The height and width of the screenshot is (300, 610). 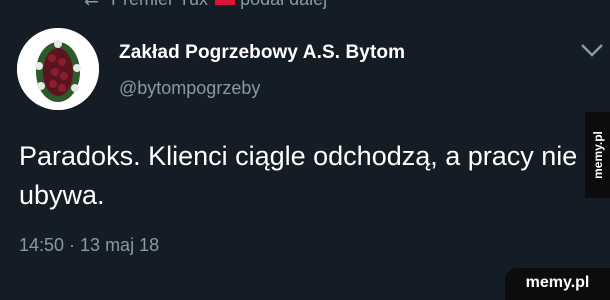 I want to click on user-handle: @bytompogrzeby, so click(x=189, y=88).